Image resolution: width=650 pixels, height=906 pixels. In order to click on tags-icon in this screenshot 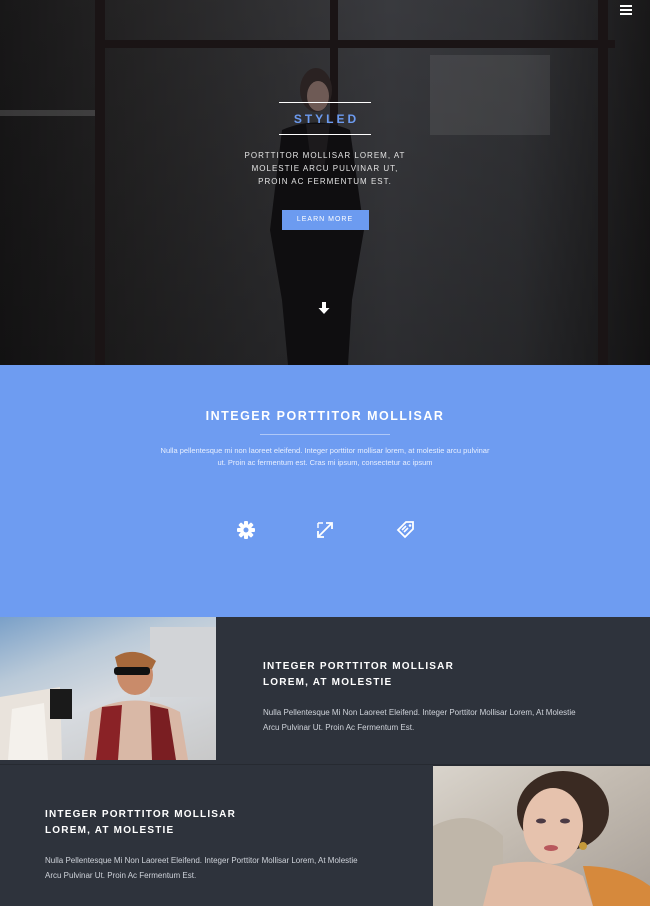, I will do `click(406, 530)`.